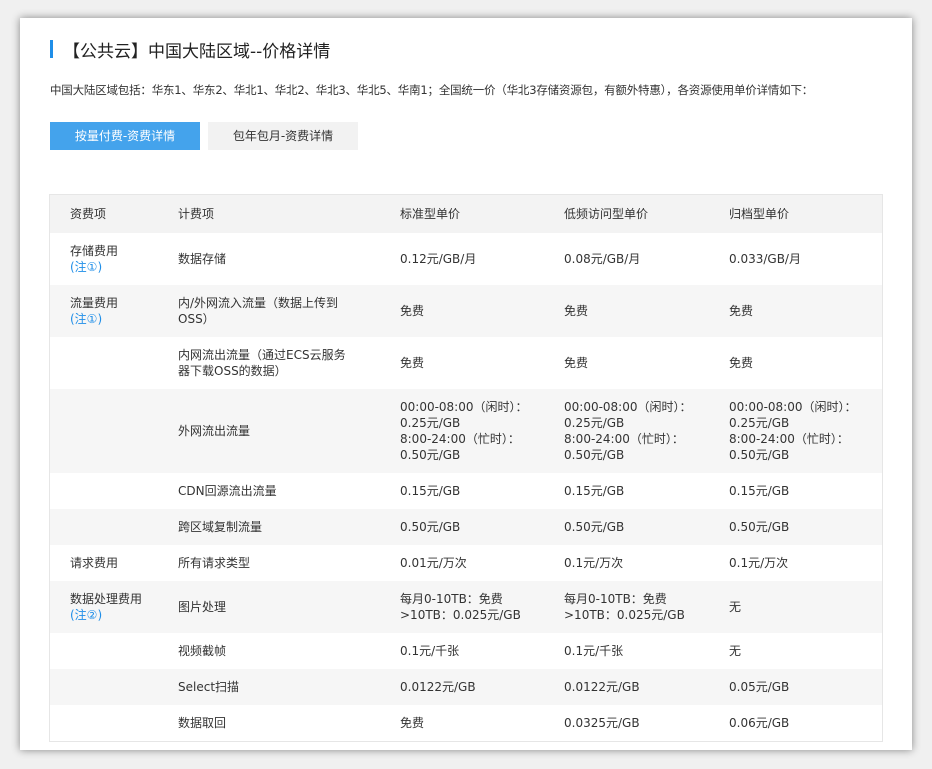 The width and height of the screenshot is (932, 769). Describe the element at coordinates (209, 687) in the screenshot. I see `billing-item: Select扫描` at that location.